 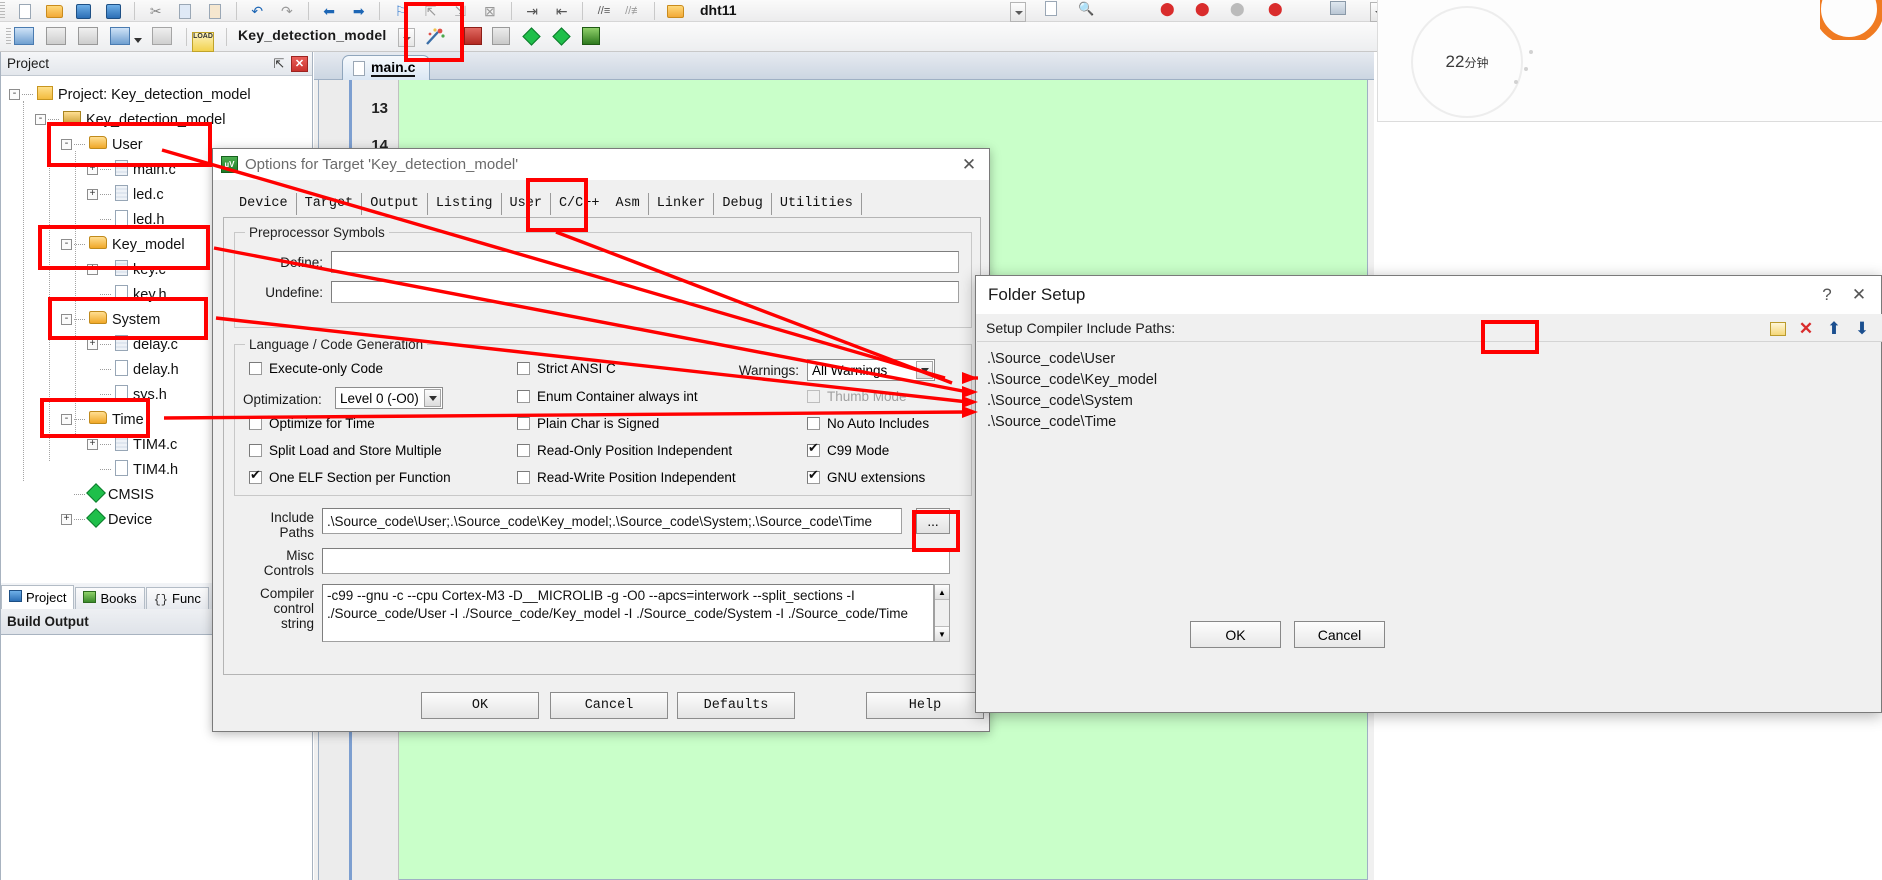 What do you see at coordinates (435, 38) in the screenshot?
I see `target-options-icon` at bounding box center [435, 38].